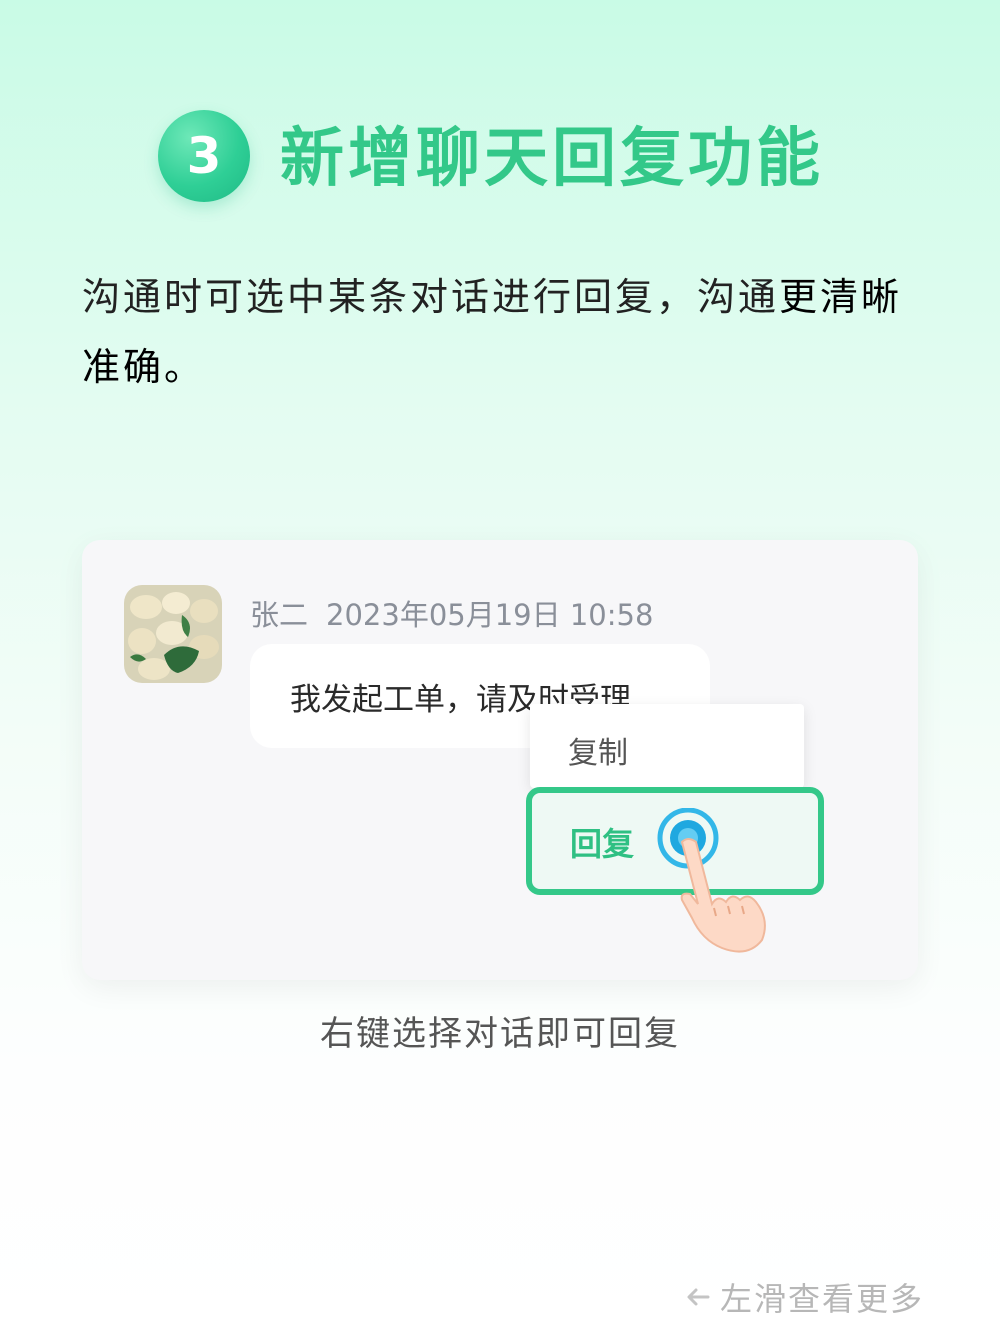 The width and height of the screenshot is (1000, 1333). What do you see at coordinates (279, 615) in the screenshot?
I see `sender-name: 张二` at bounding box center [279, 615].